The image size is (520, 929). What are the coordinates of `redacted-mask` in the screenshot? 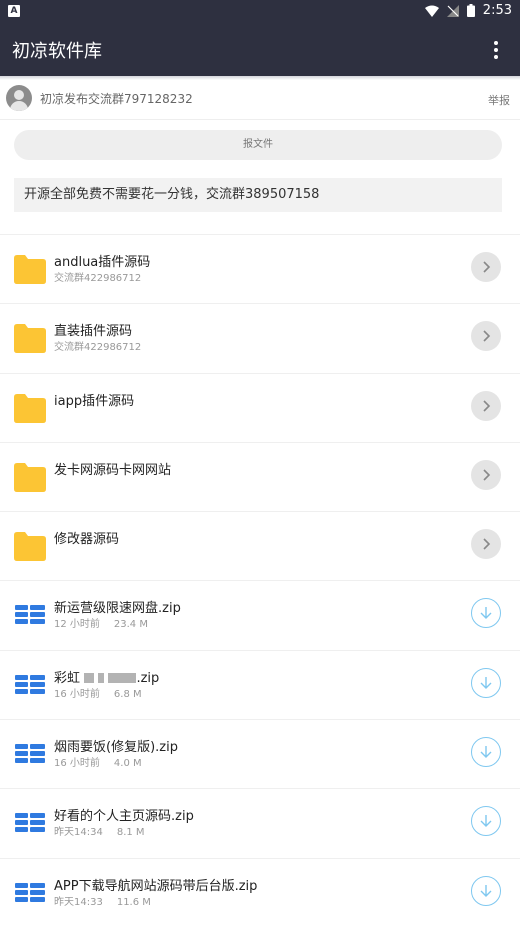 It's located at (108, 678).